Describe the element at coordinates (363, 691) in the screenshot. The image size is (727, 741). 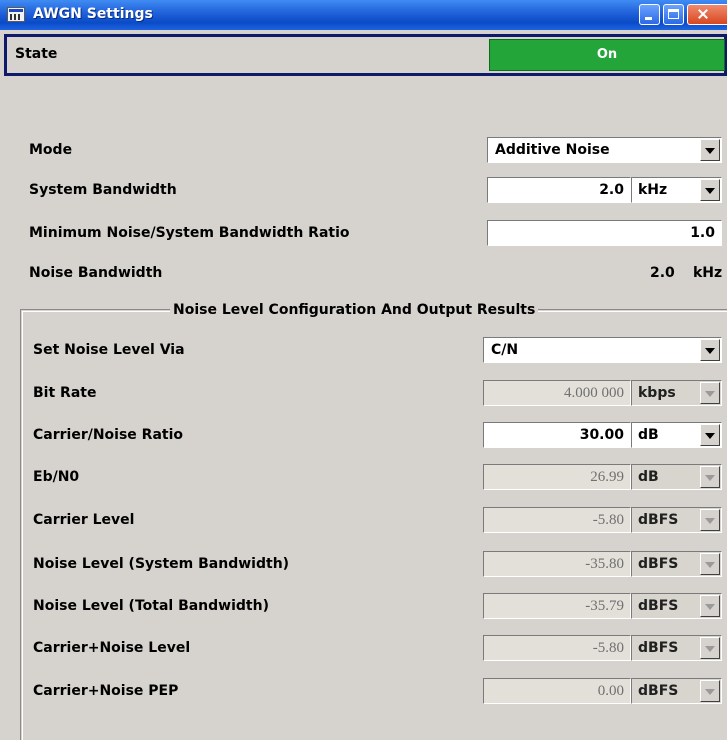
I see `carrier-noise-pep-row: Carrier+Noise PEP 0.00 dBFS` at that location.